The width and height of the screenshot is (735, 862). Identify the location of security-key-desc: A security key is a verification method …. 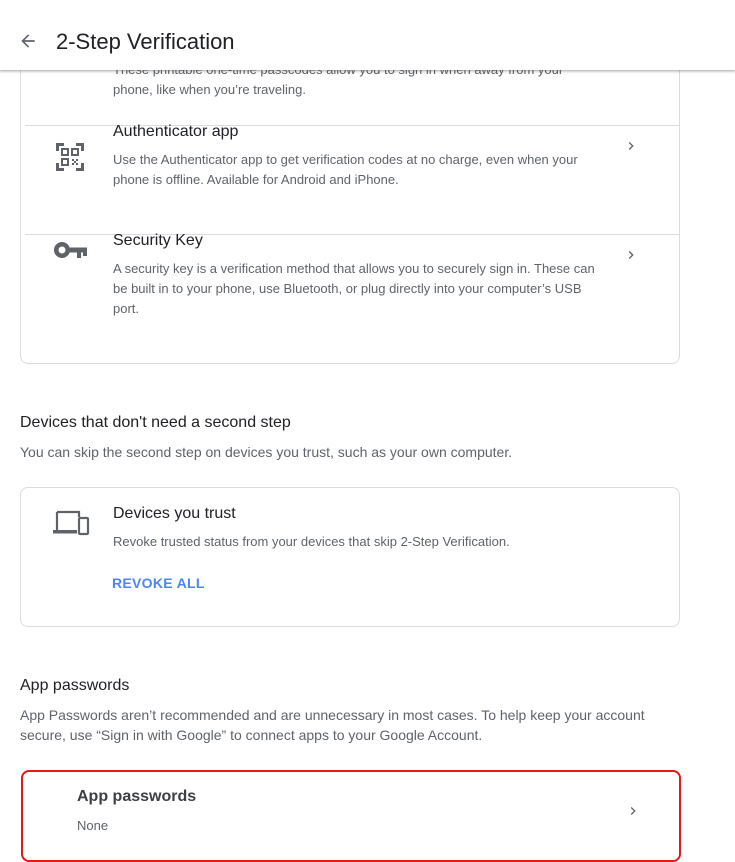
(354, 288).